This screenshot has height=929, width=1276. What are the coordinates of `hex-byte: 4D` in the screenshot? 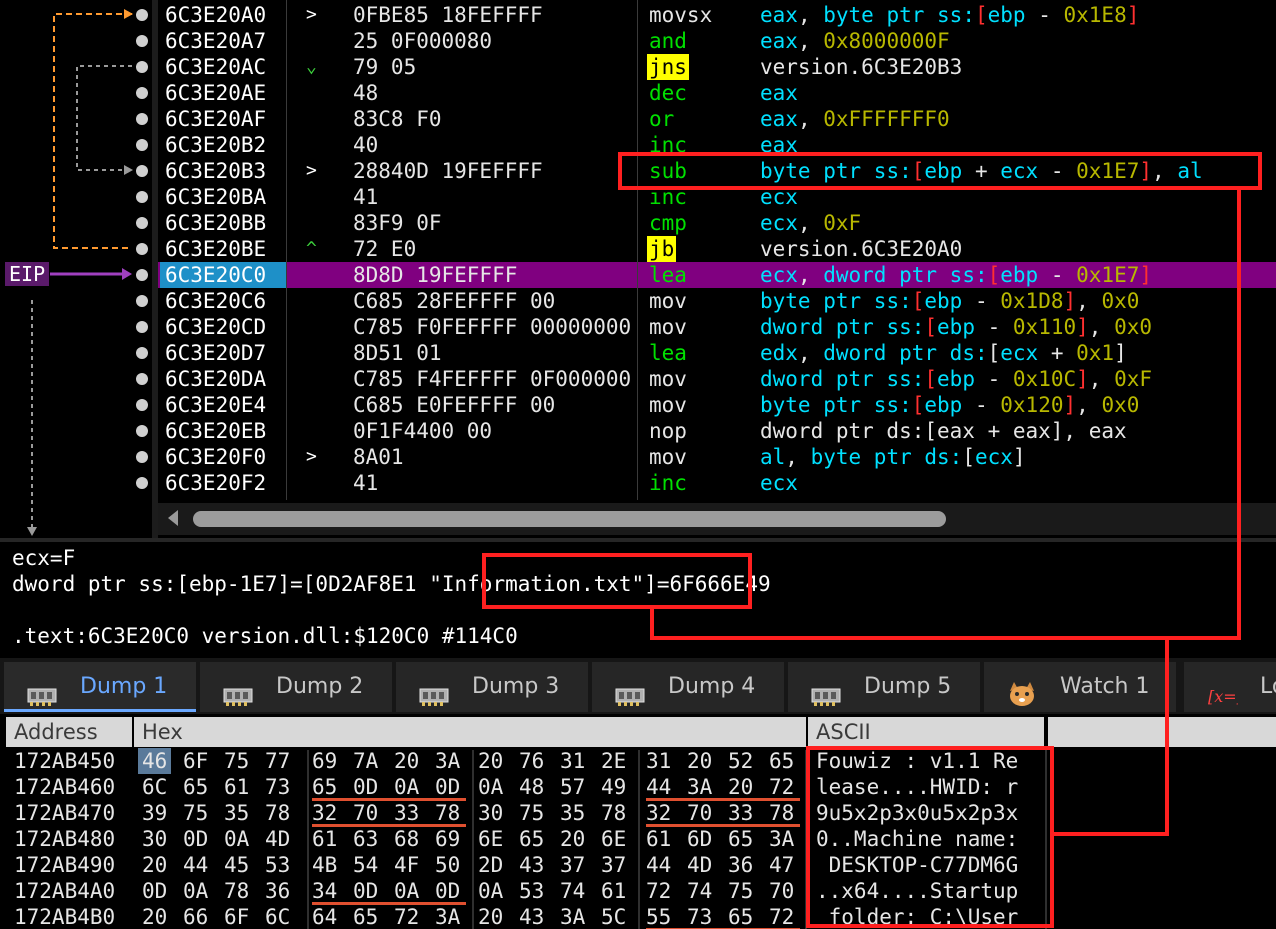 It's located at (699, 865).